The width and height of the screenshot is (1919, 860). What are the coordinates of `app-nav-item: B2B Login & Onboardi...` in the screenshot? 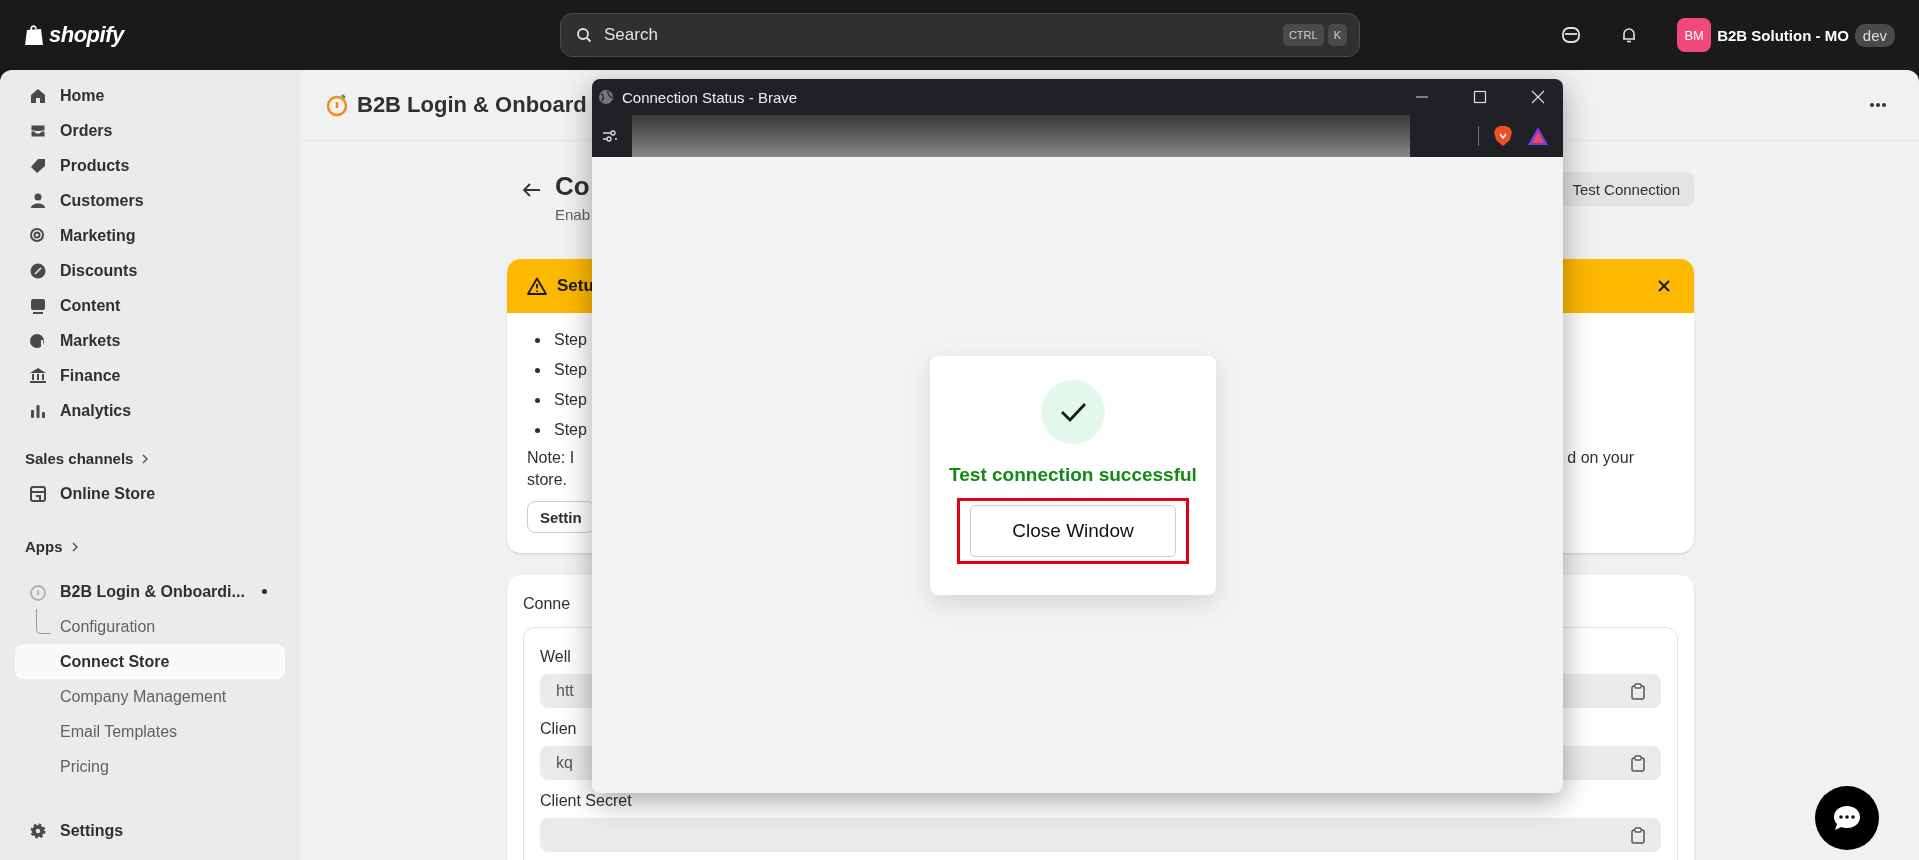 It's located at (150, 591).